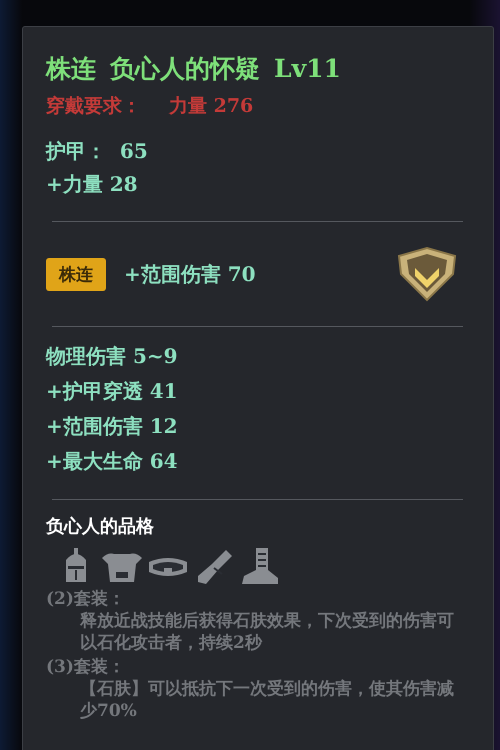 This screenshot has width=500, height=750. Describe the element at coordinates (76, 274) in the screenshot. I see `gem-tag: 株连` at that location.